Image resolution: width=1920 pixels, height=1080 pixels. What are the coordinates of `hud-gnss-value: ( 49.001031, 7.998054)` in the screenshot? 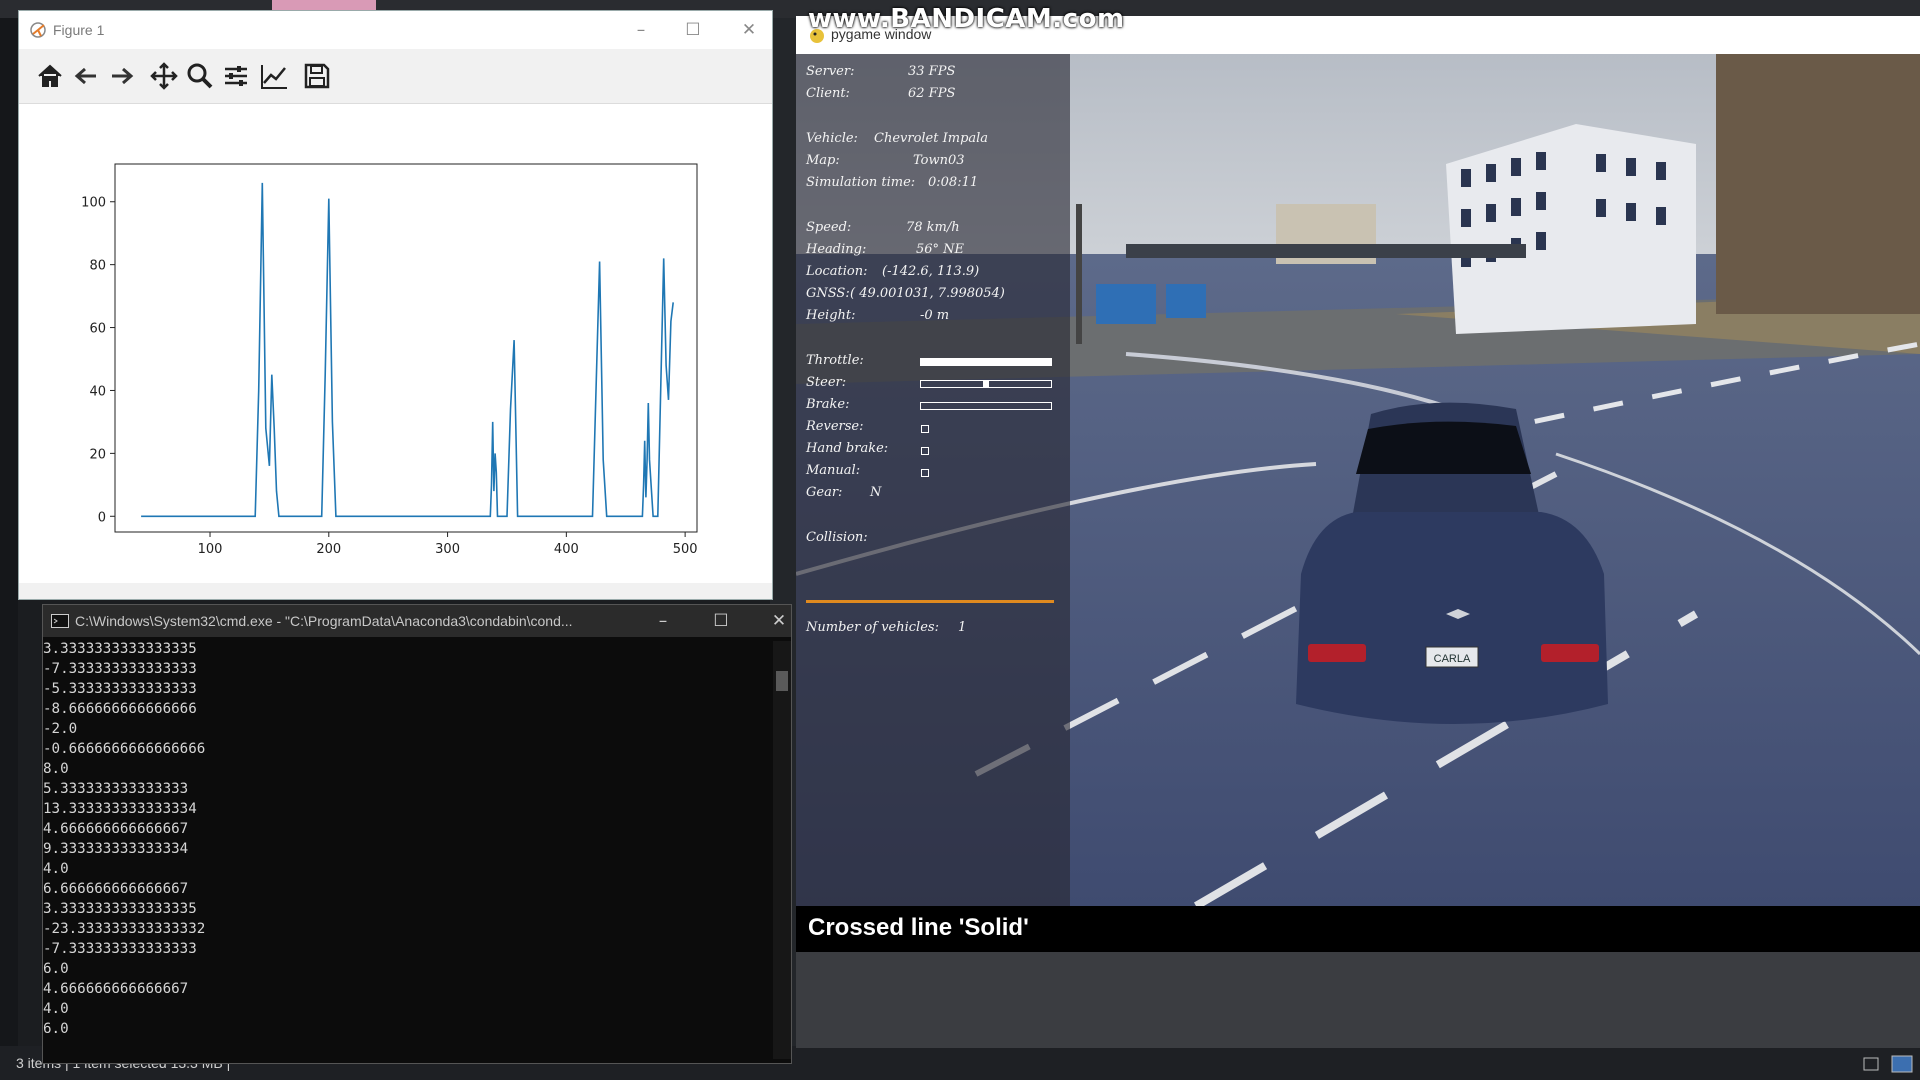 It's located at (927, 293).